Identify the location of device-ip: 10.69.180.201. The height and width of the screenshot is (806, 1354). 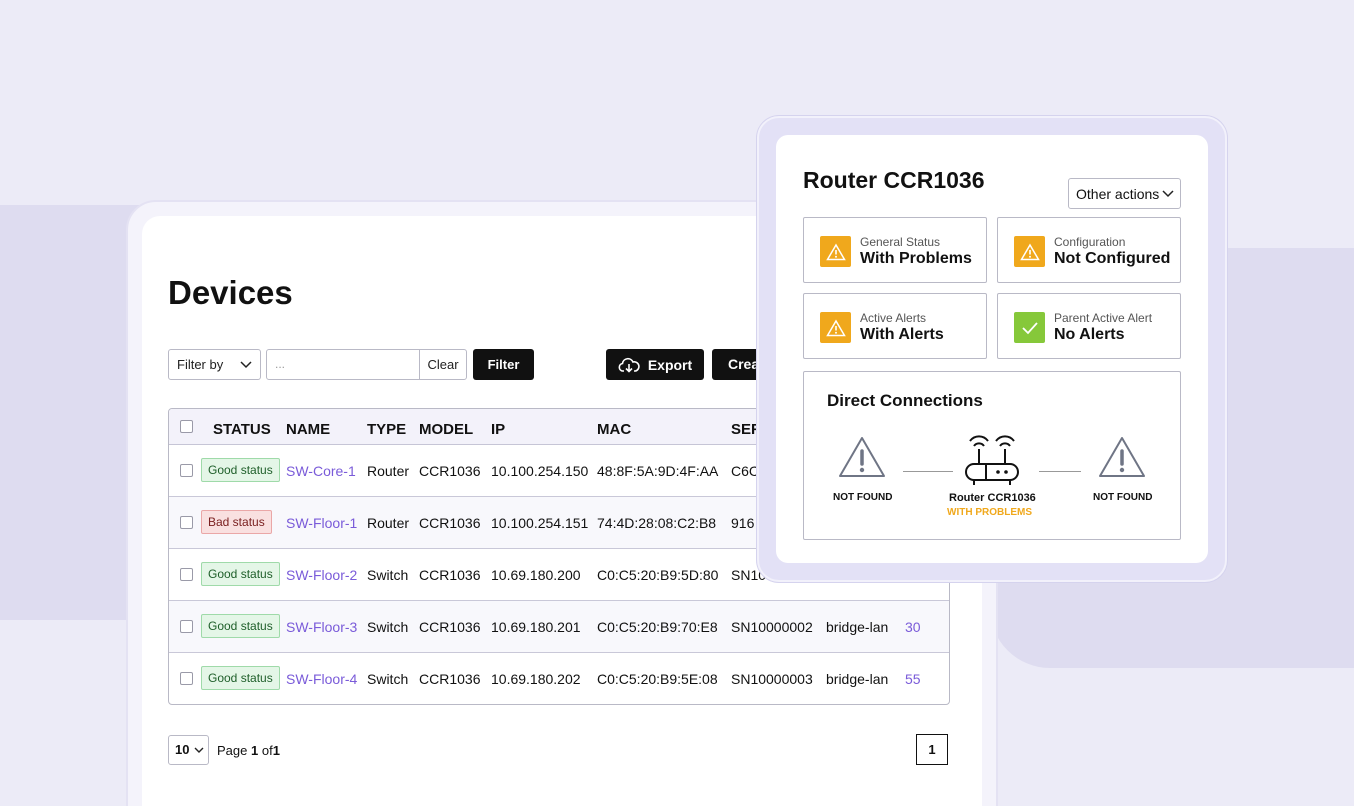
(536, 627).